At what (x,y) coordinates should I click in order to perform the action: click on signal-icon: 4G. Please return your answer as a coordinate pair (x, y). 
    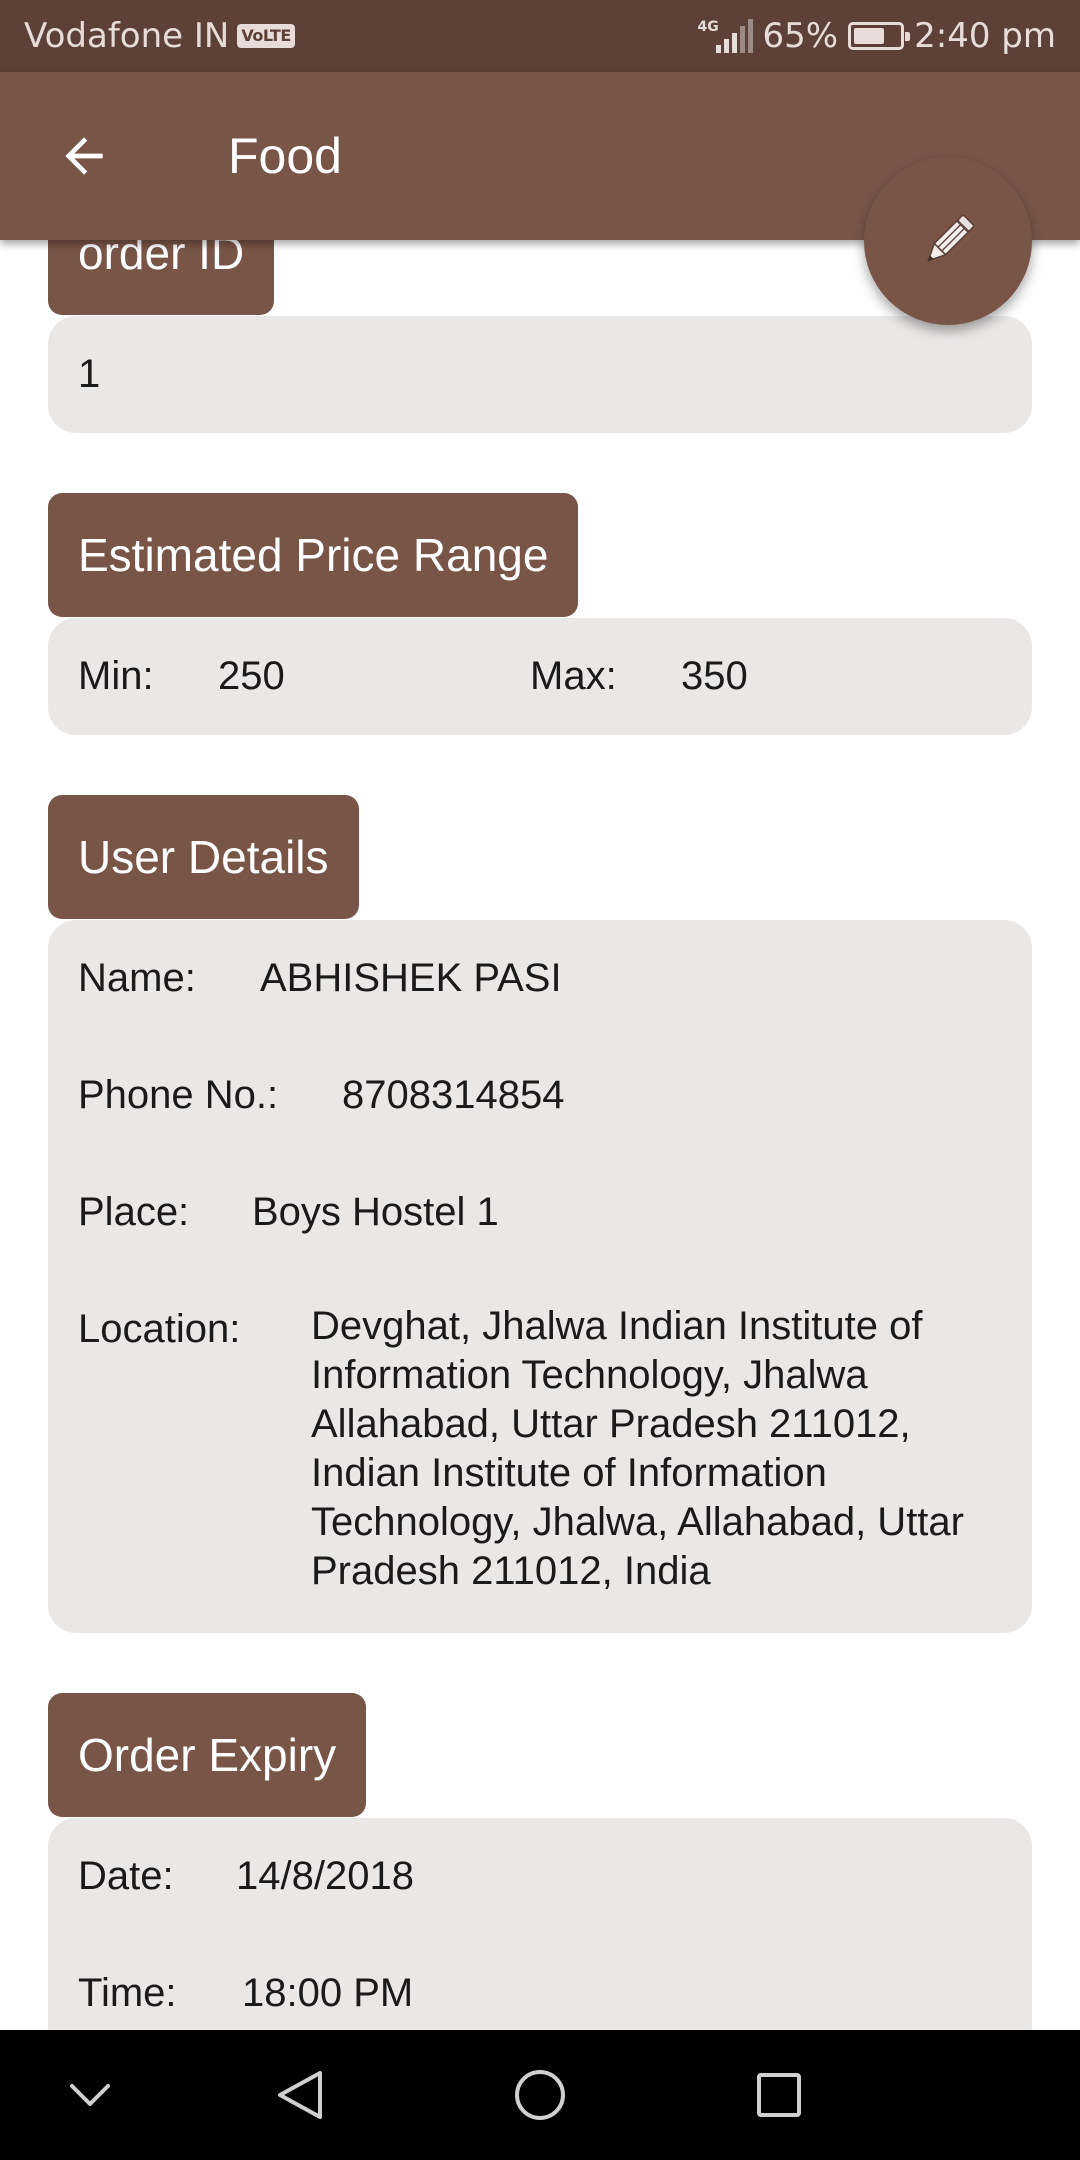
    Looking at the image, I should click on (725, 36).